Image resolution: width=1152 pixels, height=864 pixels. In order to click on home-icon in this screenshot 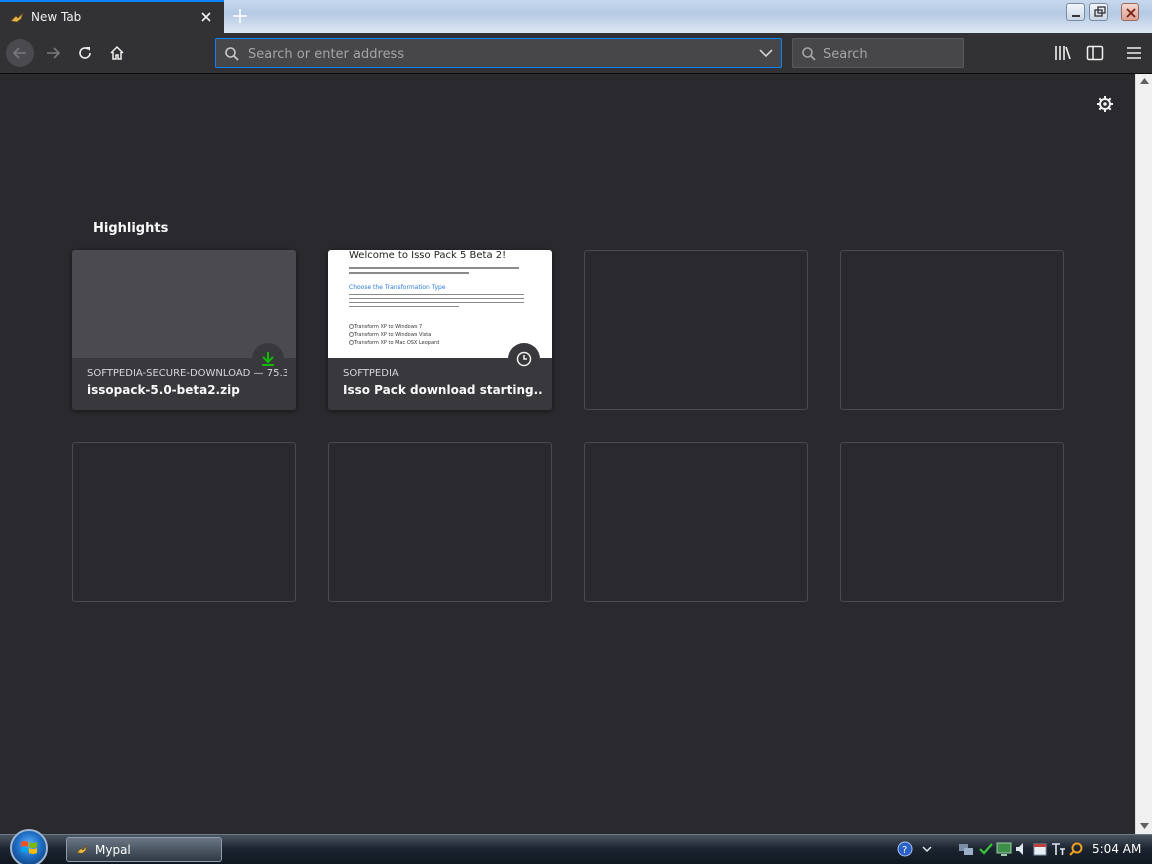, I will do `click(117, 52)`.